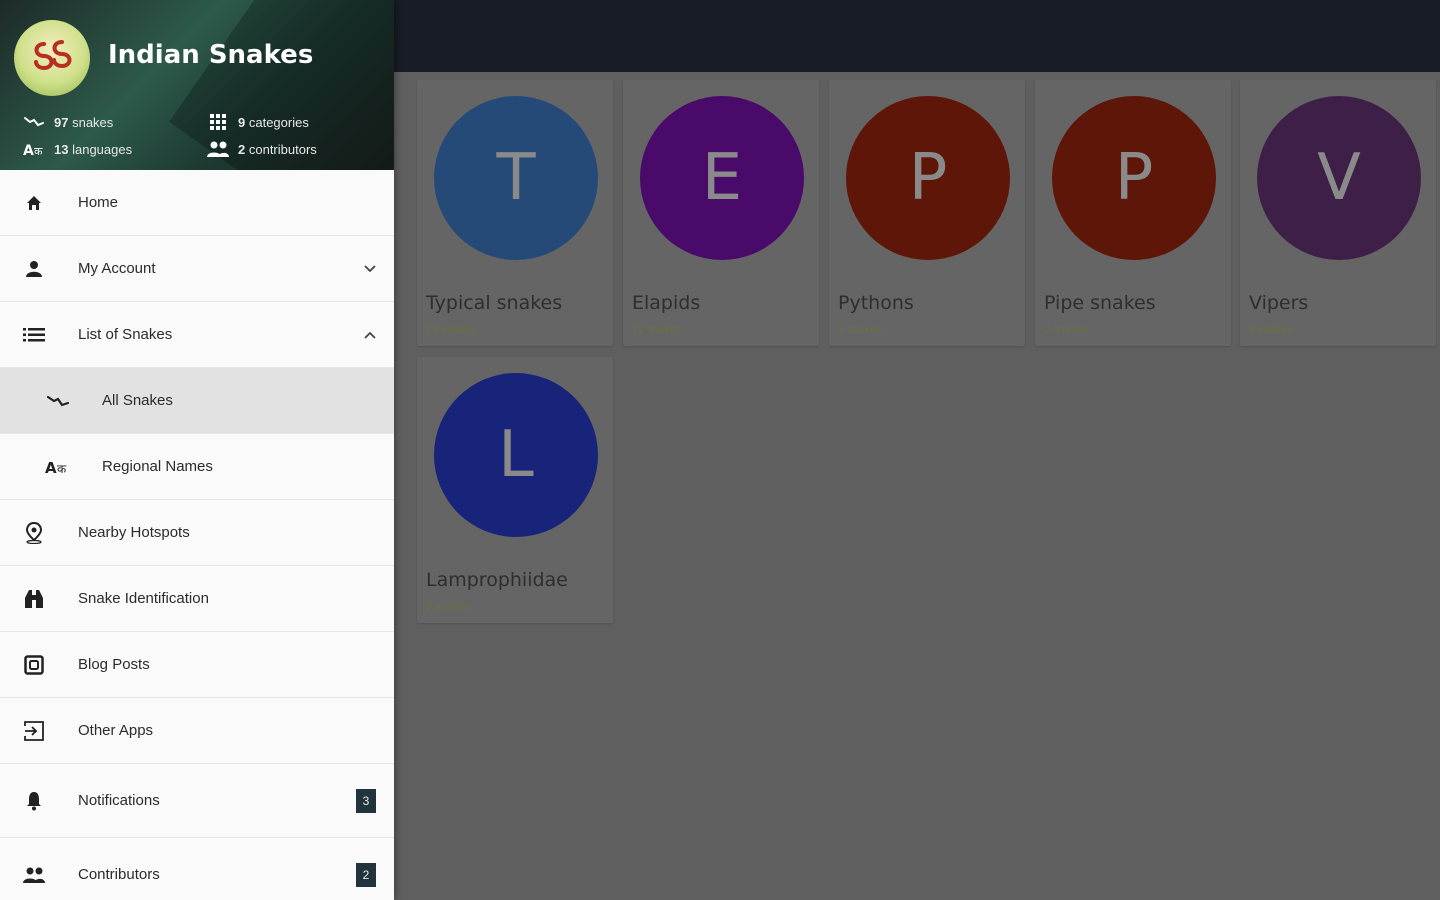 The width and height of the screenshot is (1440, 900). I want to click on home-icon, so click(34, 203).